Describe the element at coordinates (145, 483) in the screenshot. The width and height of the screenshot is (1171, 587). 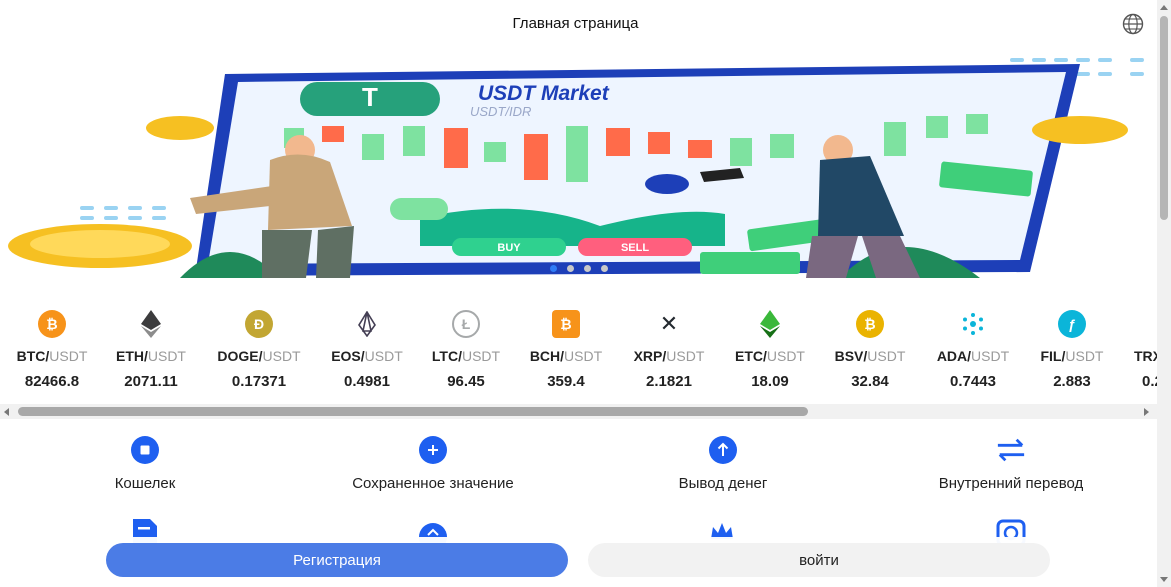
I see `menu-item-label: Кошелек` at that location.